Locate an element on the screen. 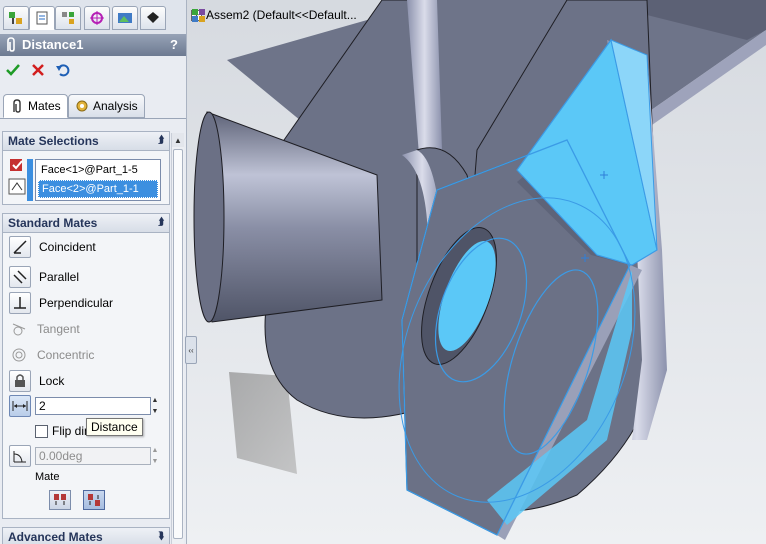 The height and width of the screenshot is (544, 766). panel-splitter: ‹‹ is located at coordinates (191, 350).